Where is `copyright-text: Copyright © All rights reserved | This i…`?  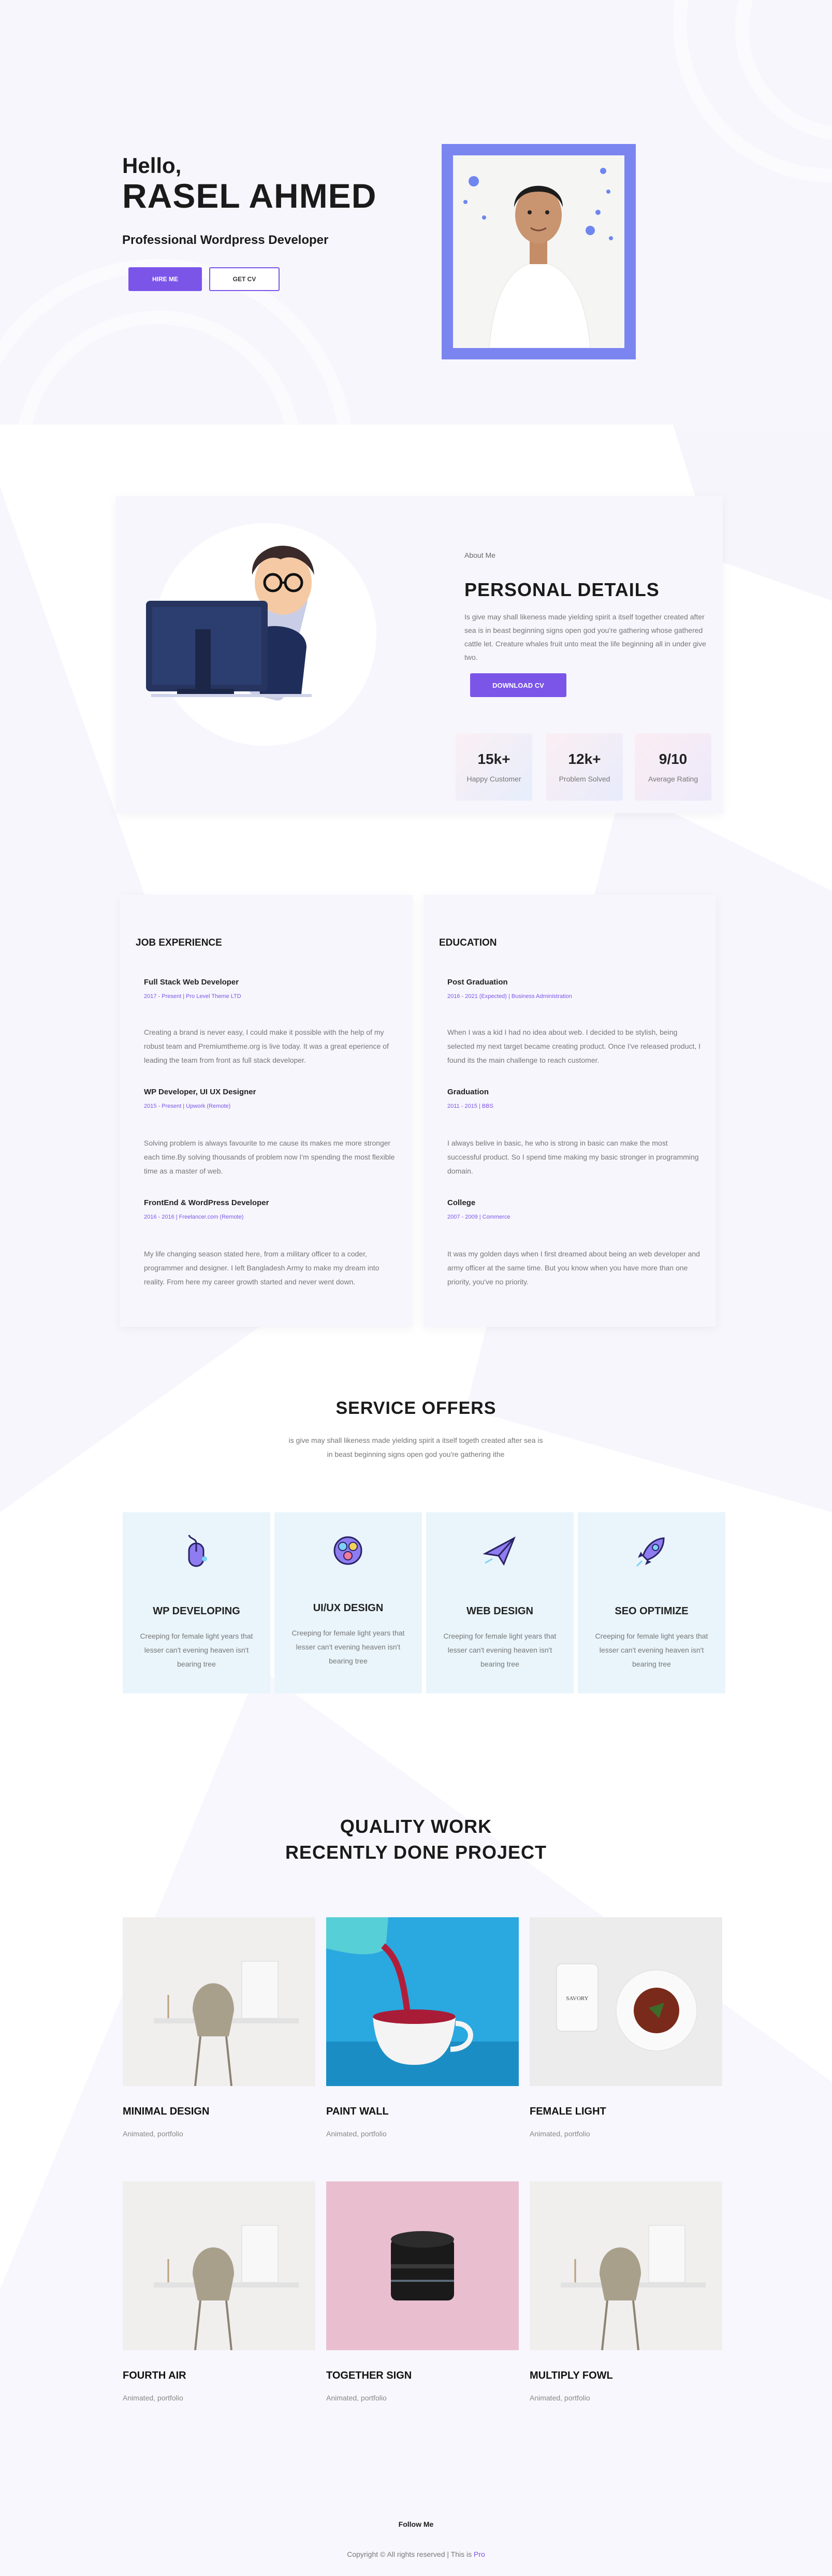 copyright-text: Copyright © All rights reserved | This i… is located at coordinates (416, 2554).